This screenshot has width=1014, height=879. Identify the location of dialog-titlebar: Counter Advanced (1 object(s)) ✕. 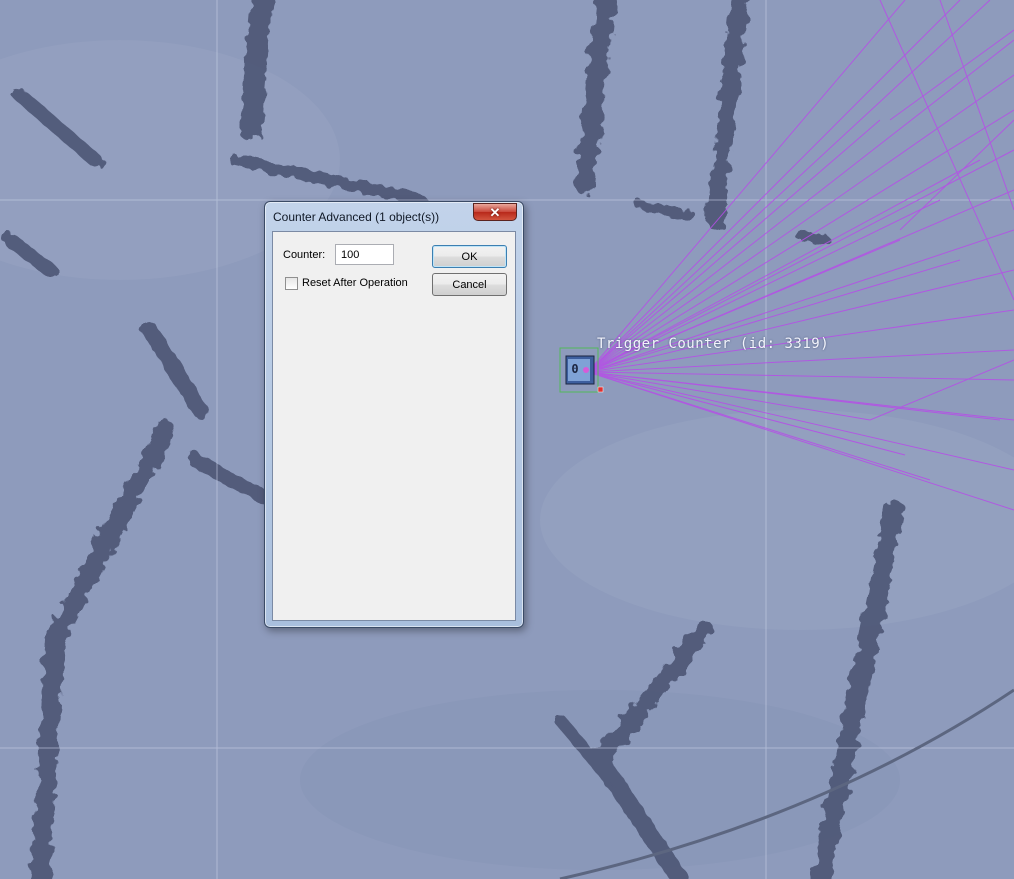
(394, 216).